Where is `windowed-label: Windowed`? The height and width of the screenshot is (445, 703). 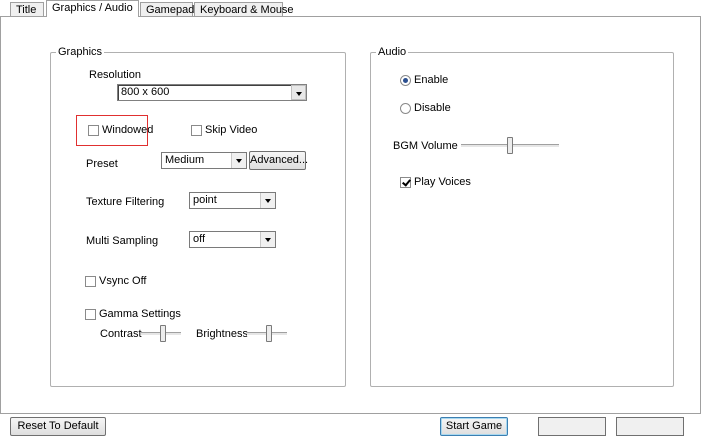
windowed-label: Windowed is located at coordinates (128, 130).